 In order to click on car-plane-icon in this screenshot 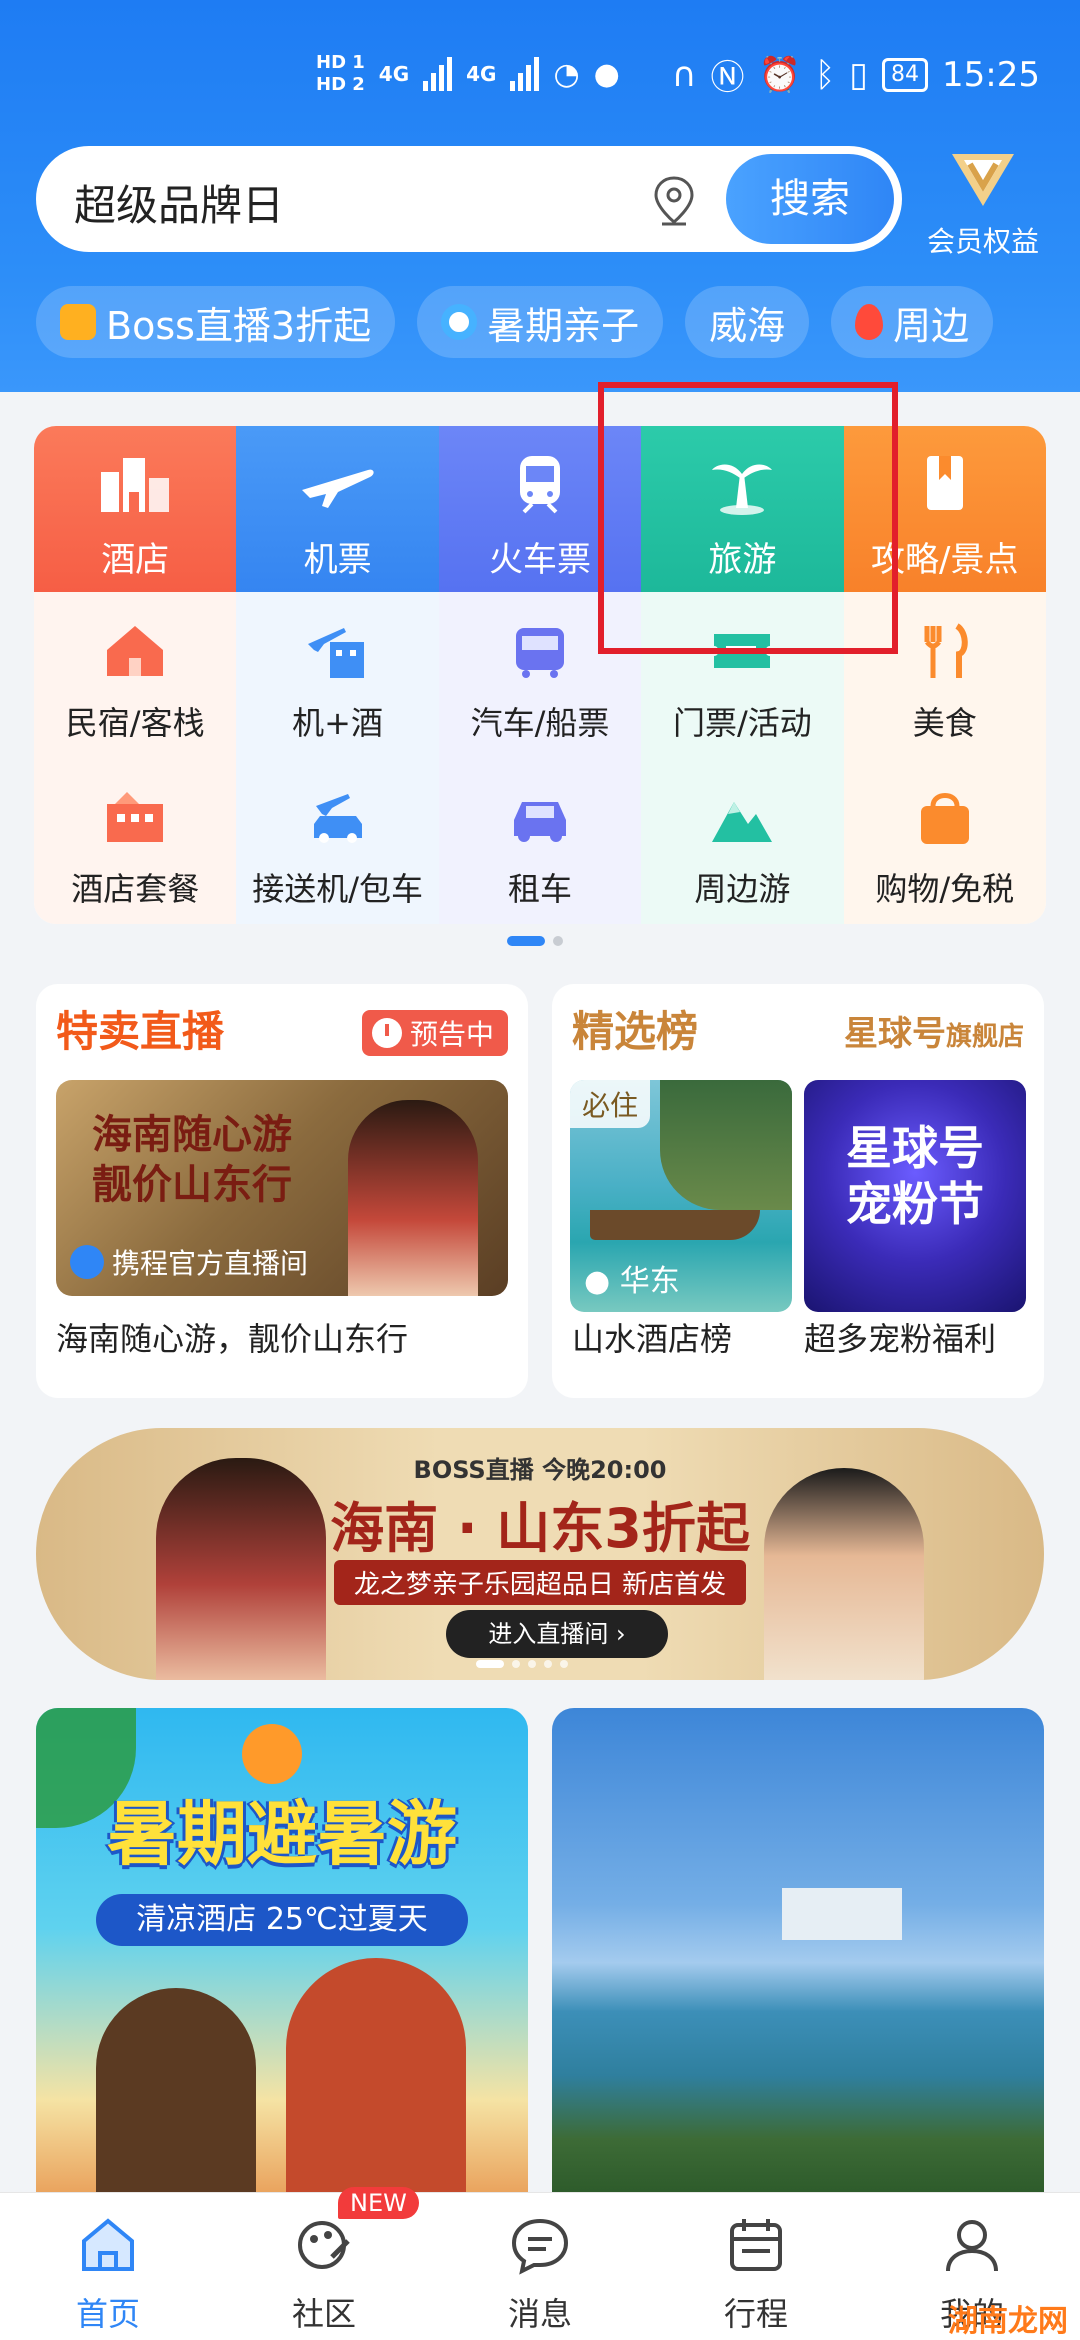, I will do `click(337, 818)`.